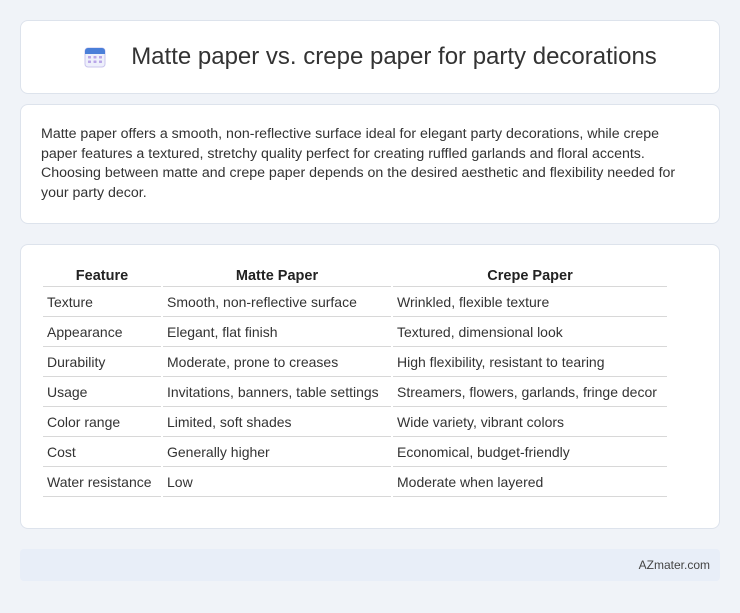 This screenshot has width=740, height=613. Describe the element at coordinates (530, 482) in the screenshot. I see `crepe-cell: Moderate when layered` at that location.